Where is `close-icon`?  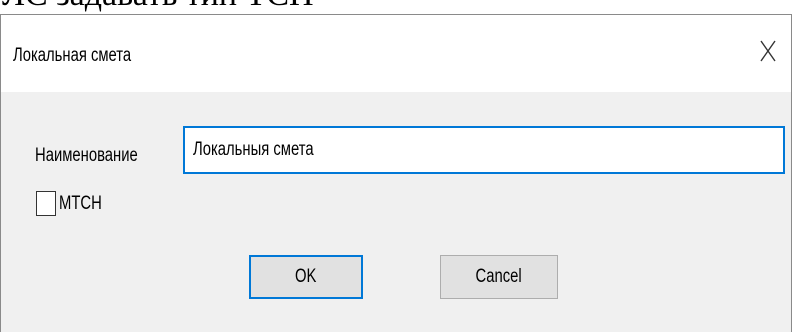 close-icon is located at coordinates (768, 51).